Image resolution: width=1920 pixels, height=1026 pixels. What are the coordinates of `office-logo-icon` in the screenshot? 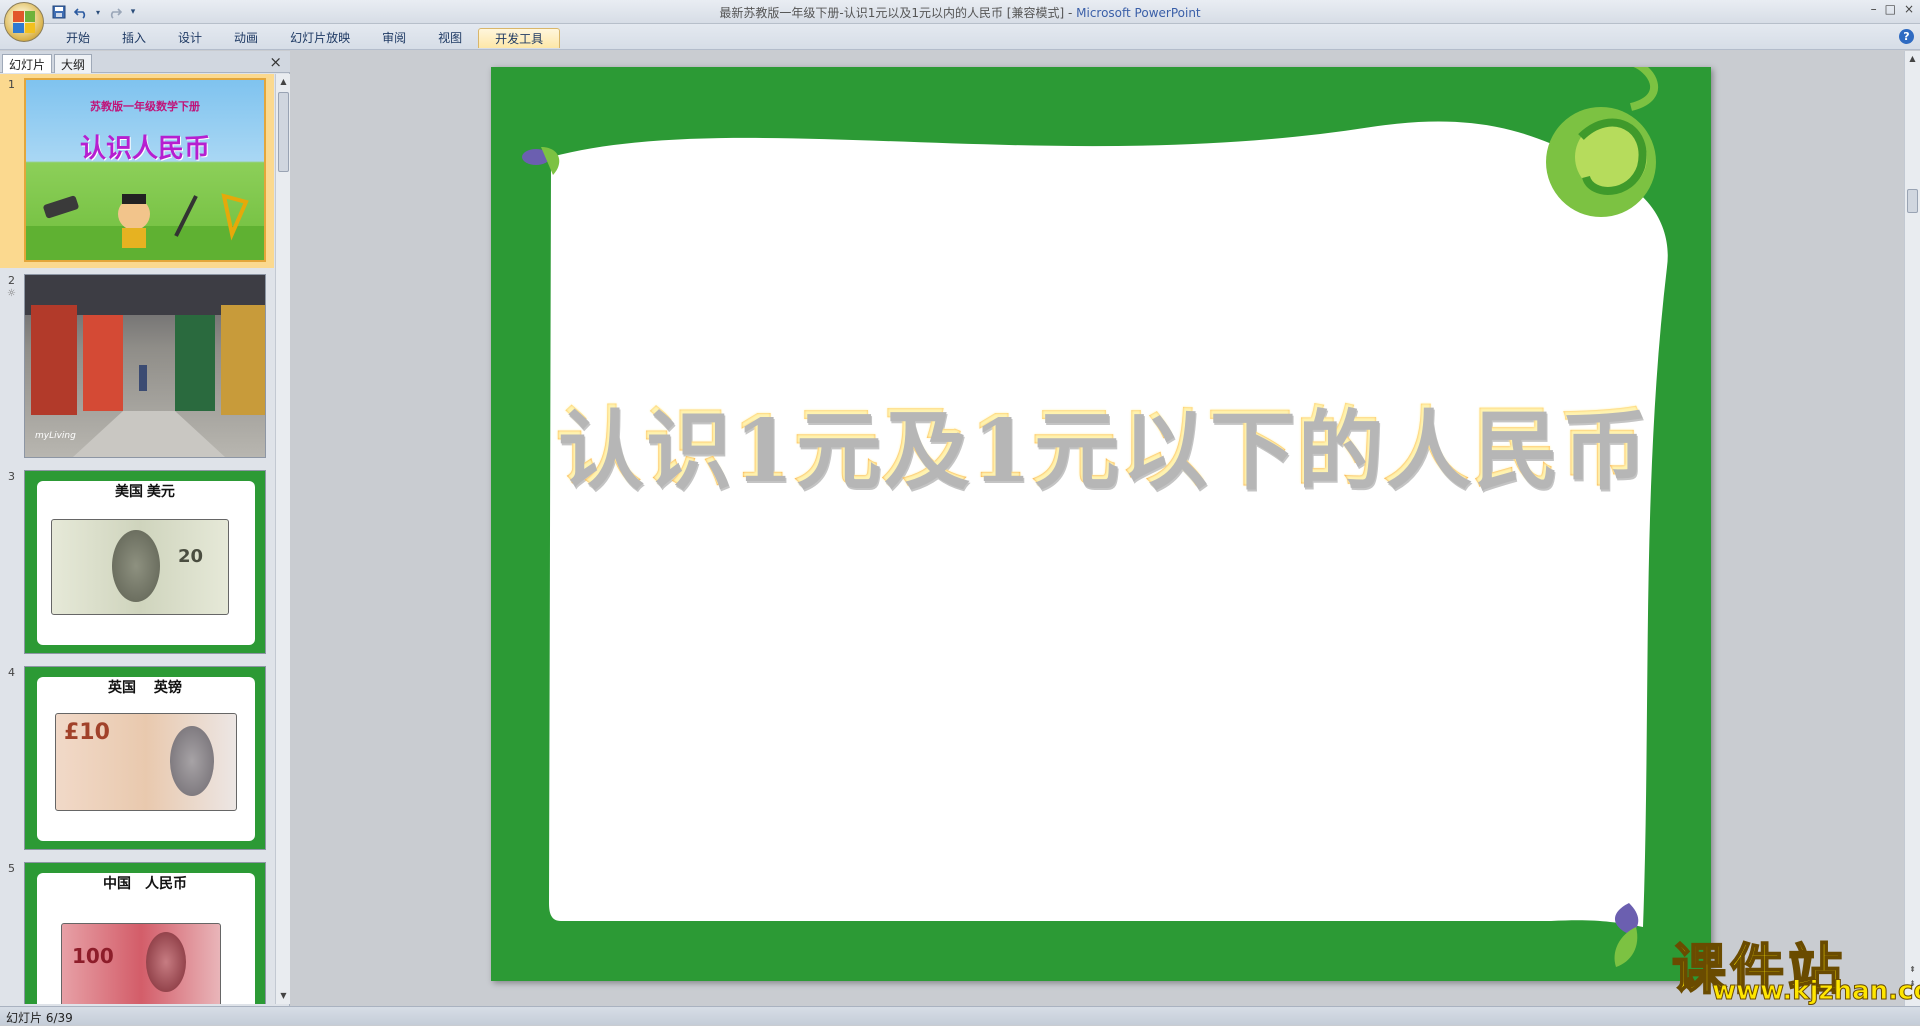 It's located at (24, 22).